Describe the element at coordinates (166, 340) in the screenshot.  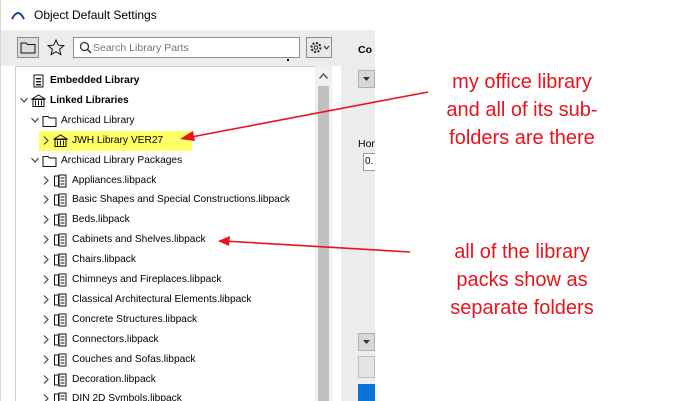
I see `library-pack-row: Connectors.libpack` at that location.